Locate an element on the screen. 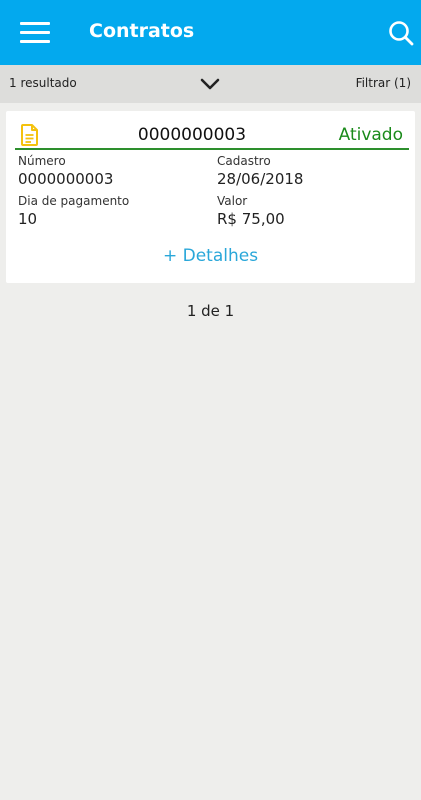 The height and width of the screenshot is (800, 421). details-link: + Detalhes is located at coordinates (210, 256).